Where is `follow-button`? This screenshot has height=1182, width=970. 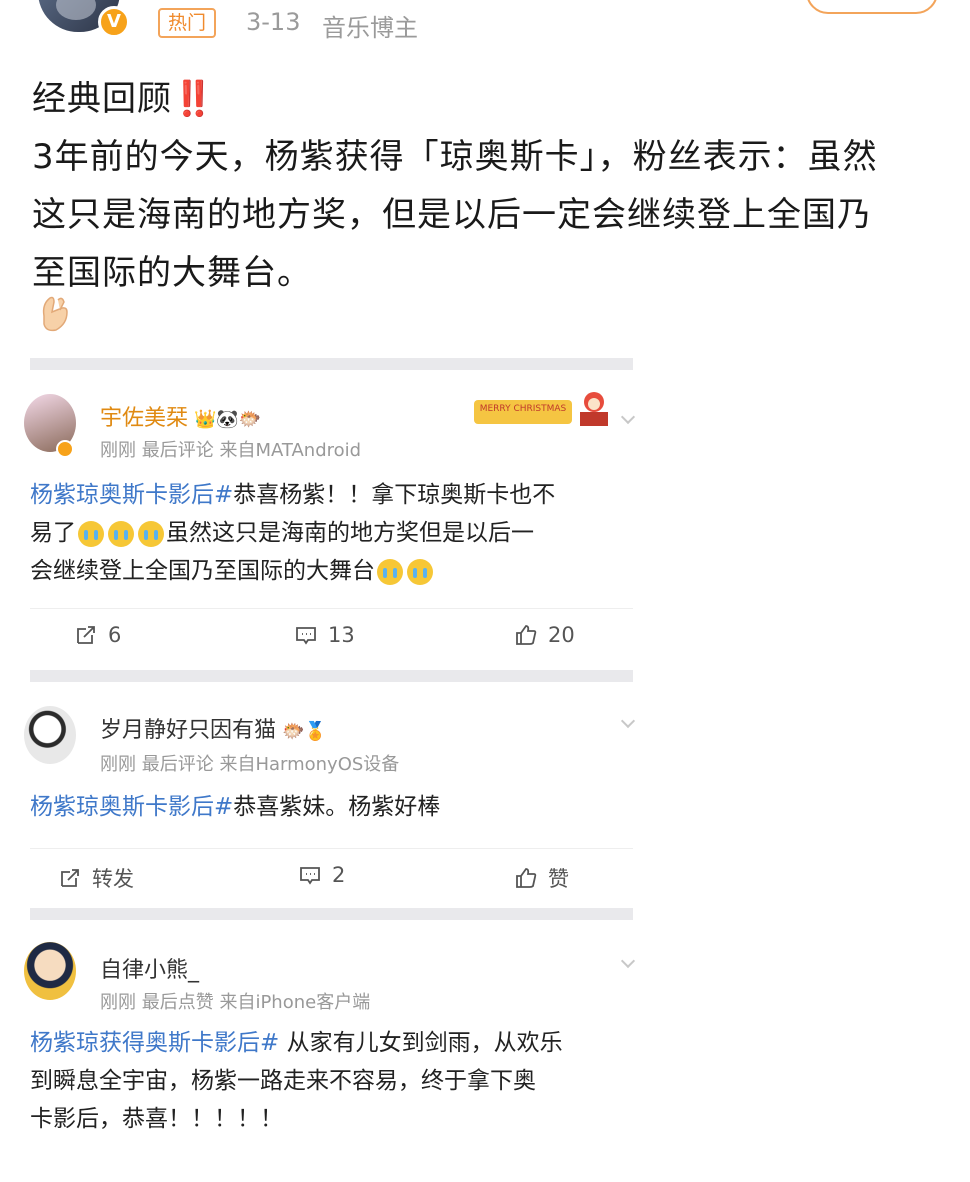 follow-button is located at coordinates (872, 7).